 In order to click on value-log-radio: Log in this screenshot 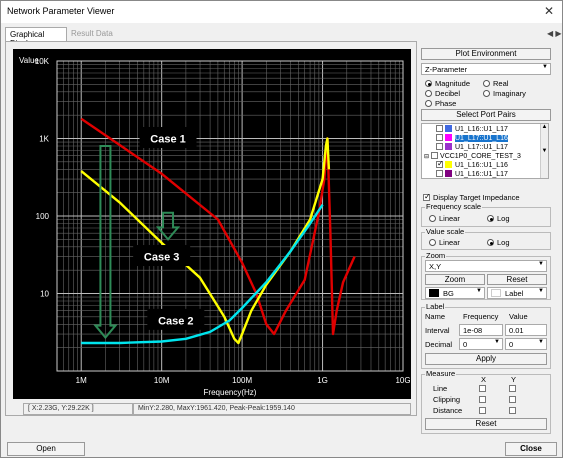, I will do `click(498, 242)`.